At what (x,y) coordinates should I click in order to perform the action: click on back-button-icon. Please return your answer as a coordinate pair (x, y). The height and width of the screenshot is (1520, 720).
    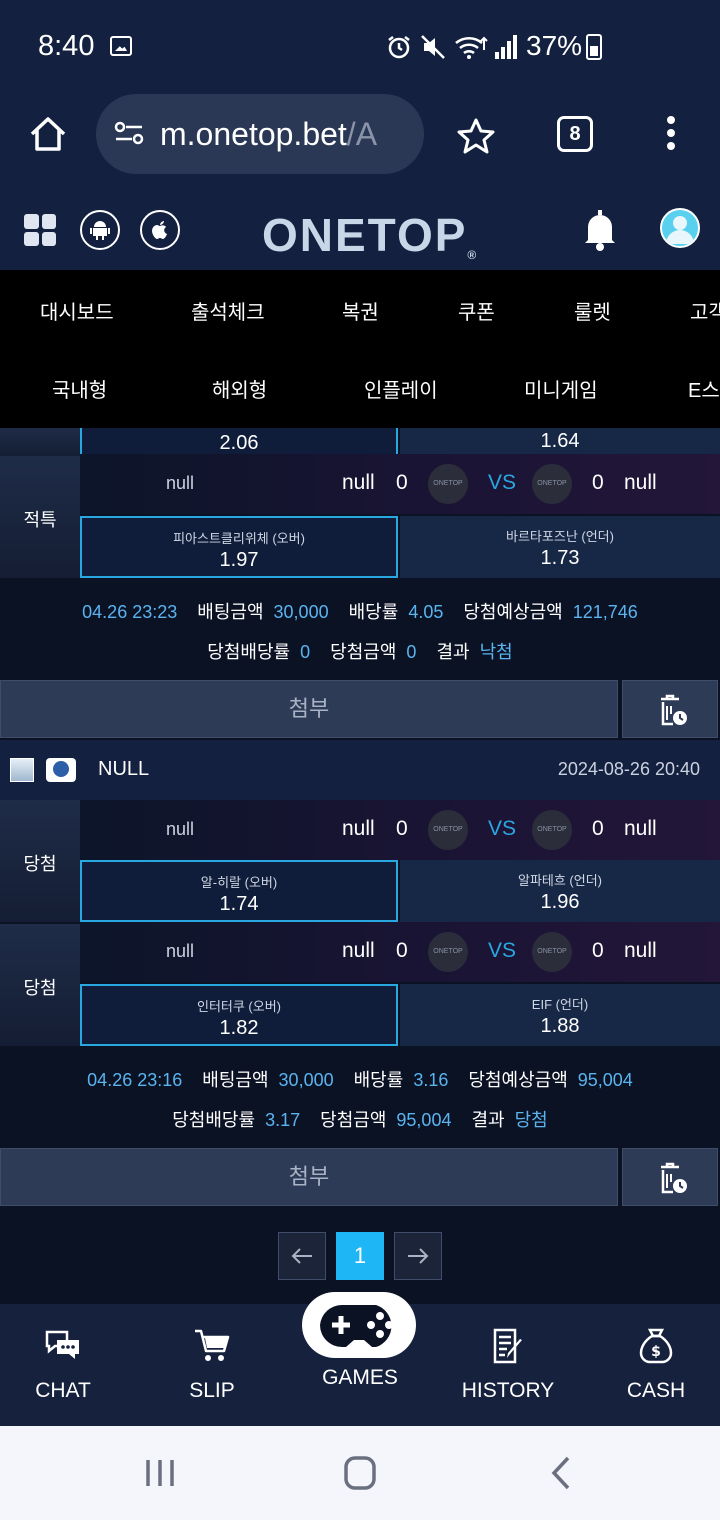
    Looking at the image, I should click on (562, 1473).